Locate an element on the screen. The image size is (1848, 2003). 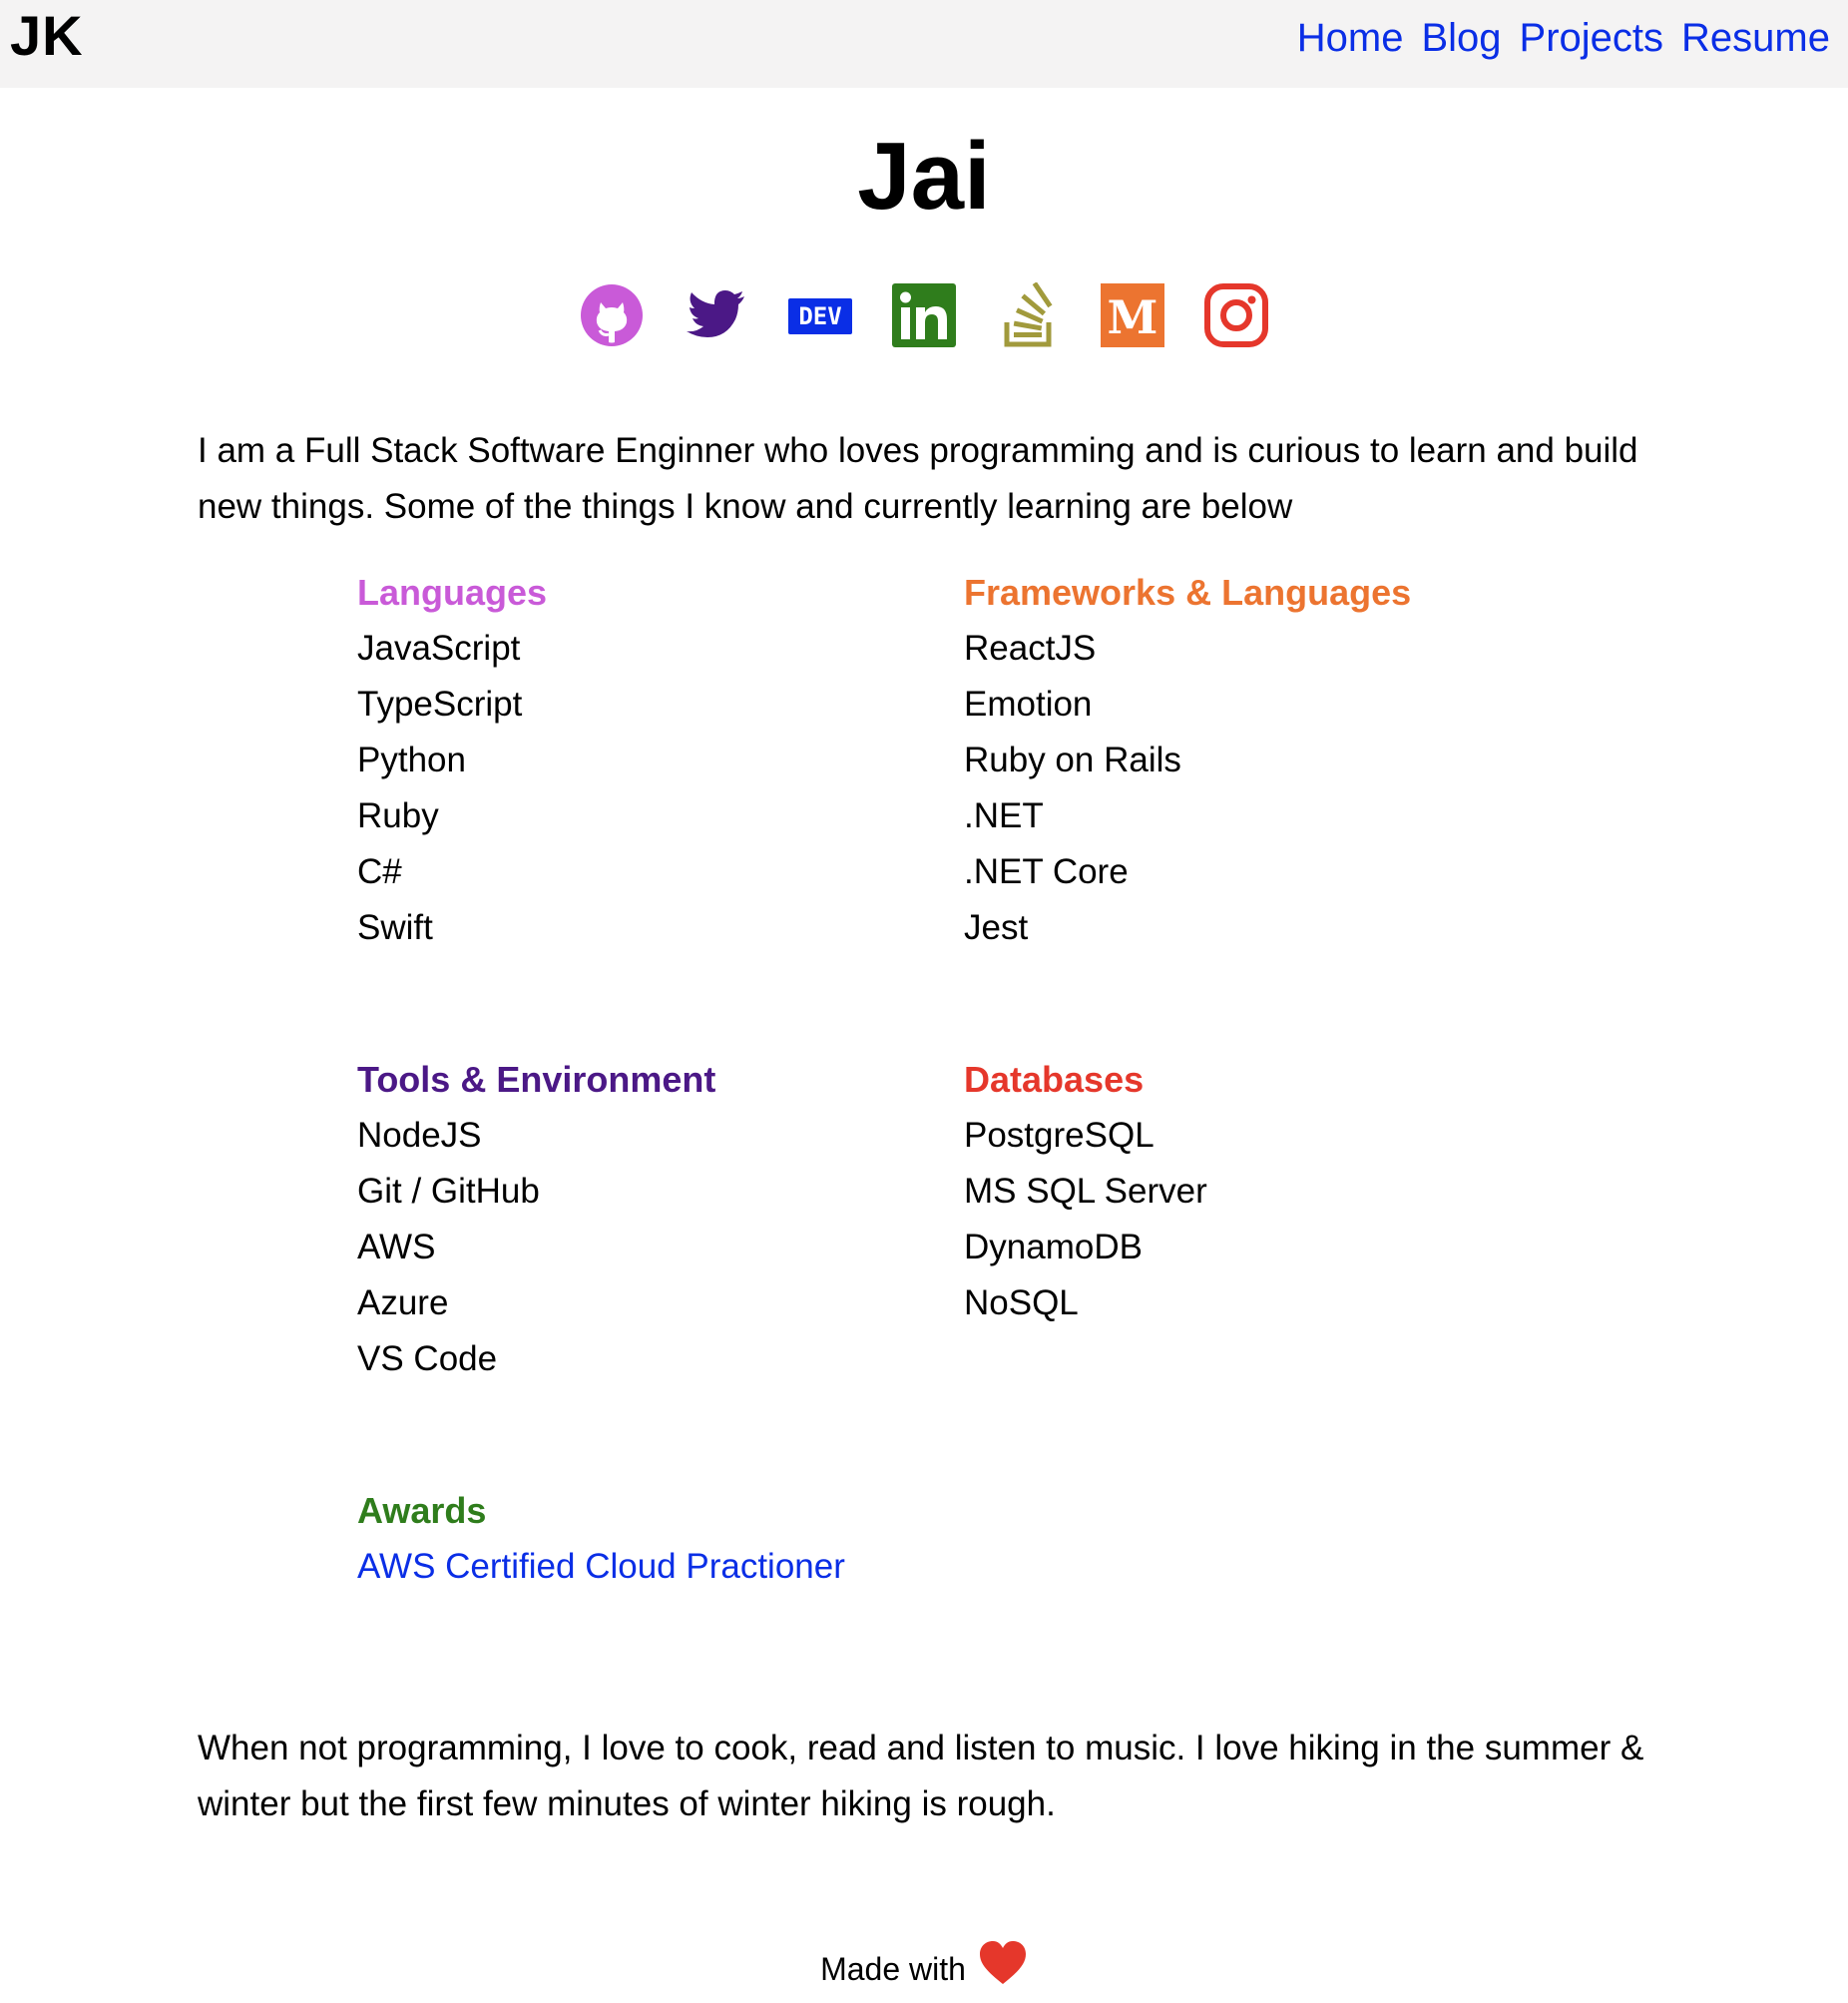
twitter-link is located at coordinates (716, 315).